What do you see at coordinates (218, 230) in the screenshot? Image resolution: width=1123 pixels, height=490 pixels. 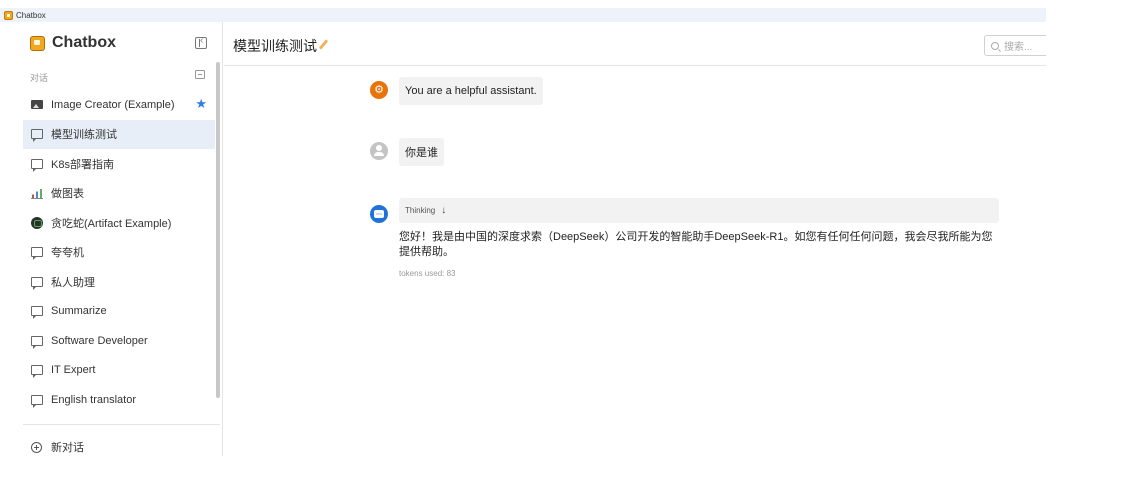 I see `sidebar-scrollbar` at bounding box center [218, 230].